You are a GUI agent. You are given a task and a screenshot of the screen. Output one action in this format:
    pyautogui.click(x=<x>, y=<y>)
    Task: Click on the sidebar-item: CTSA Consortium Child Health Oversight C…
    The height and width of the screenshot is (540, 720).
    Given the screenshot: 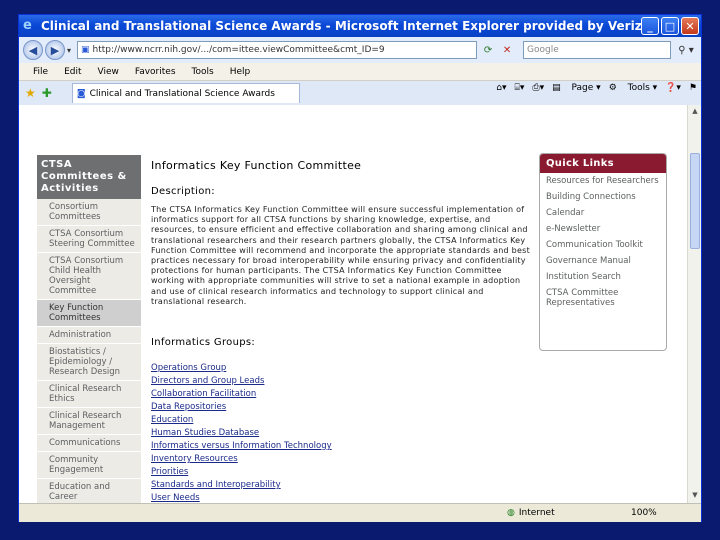 What is the action you would take?
    pyautogui.click(x=89, y=276)
    